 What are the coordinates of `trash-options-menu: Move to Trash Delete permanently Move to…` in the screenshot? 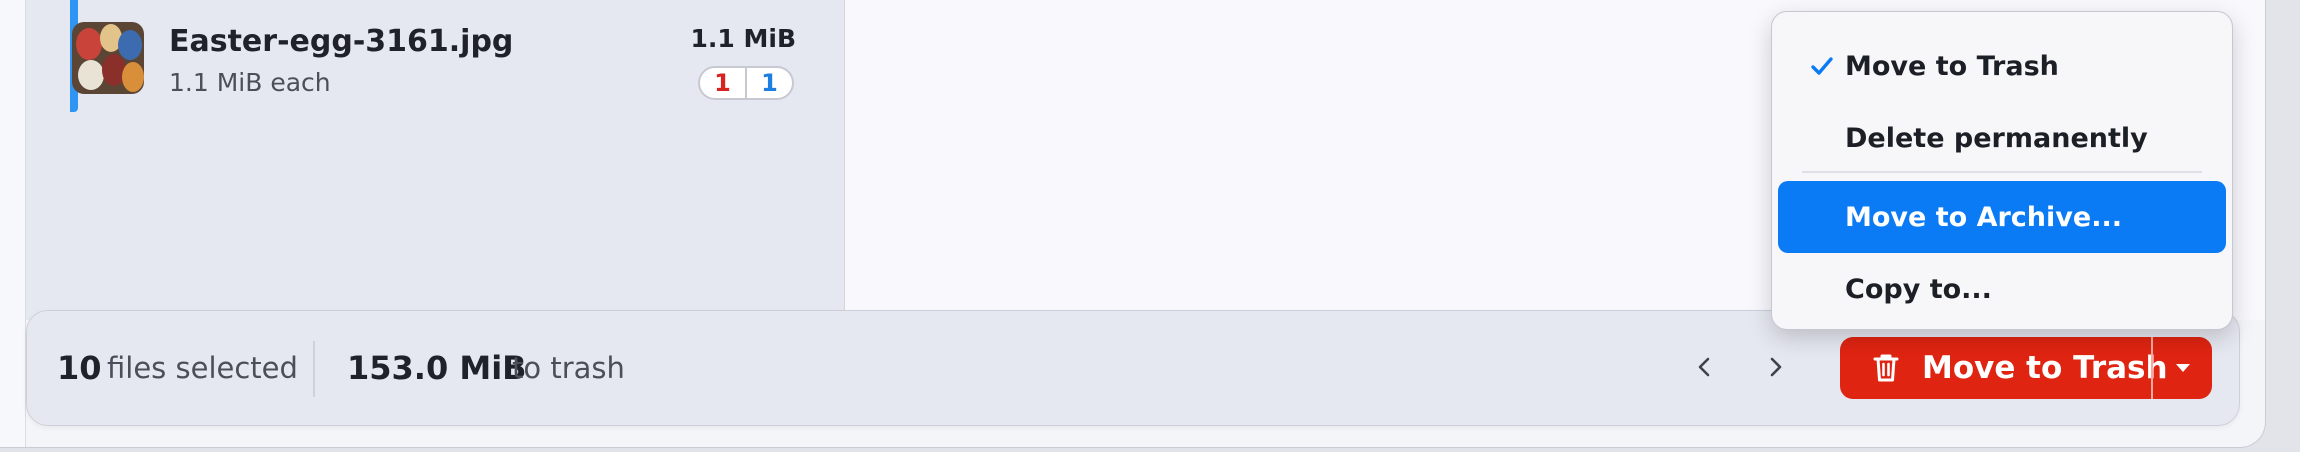 It's located at (2002, 170).